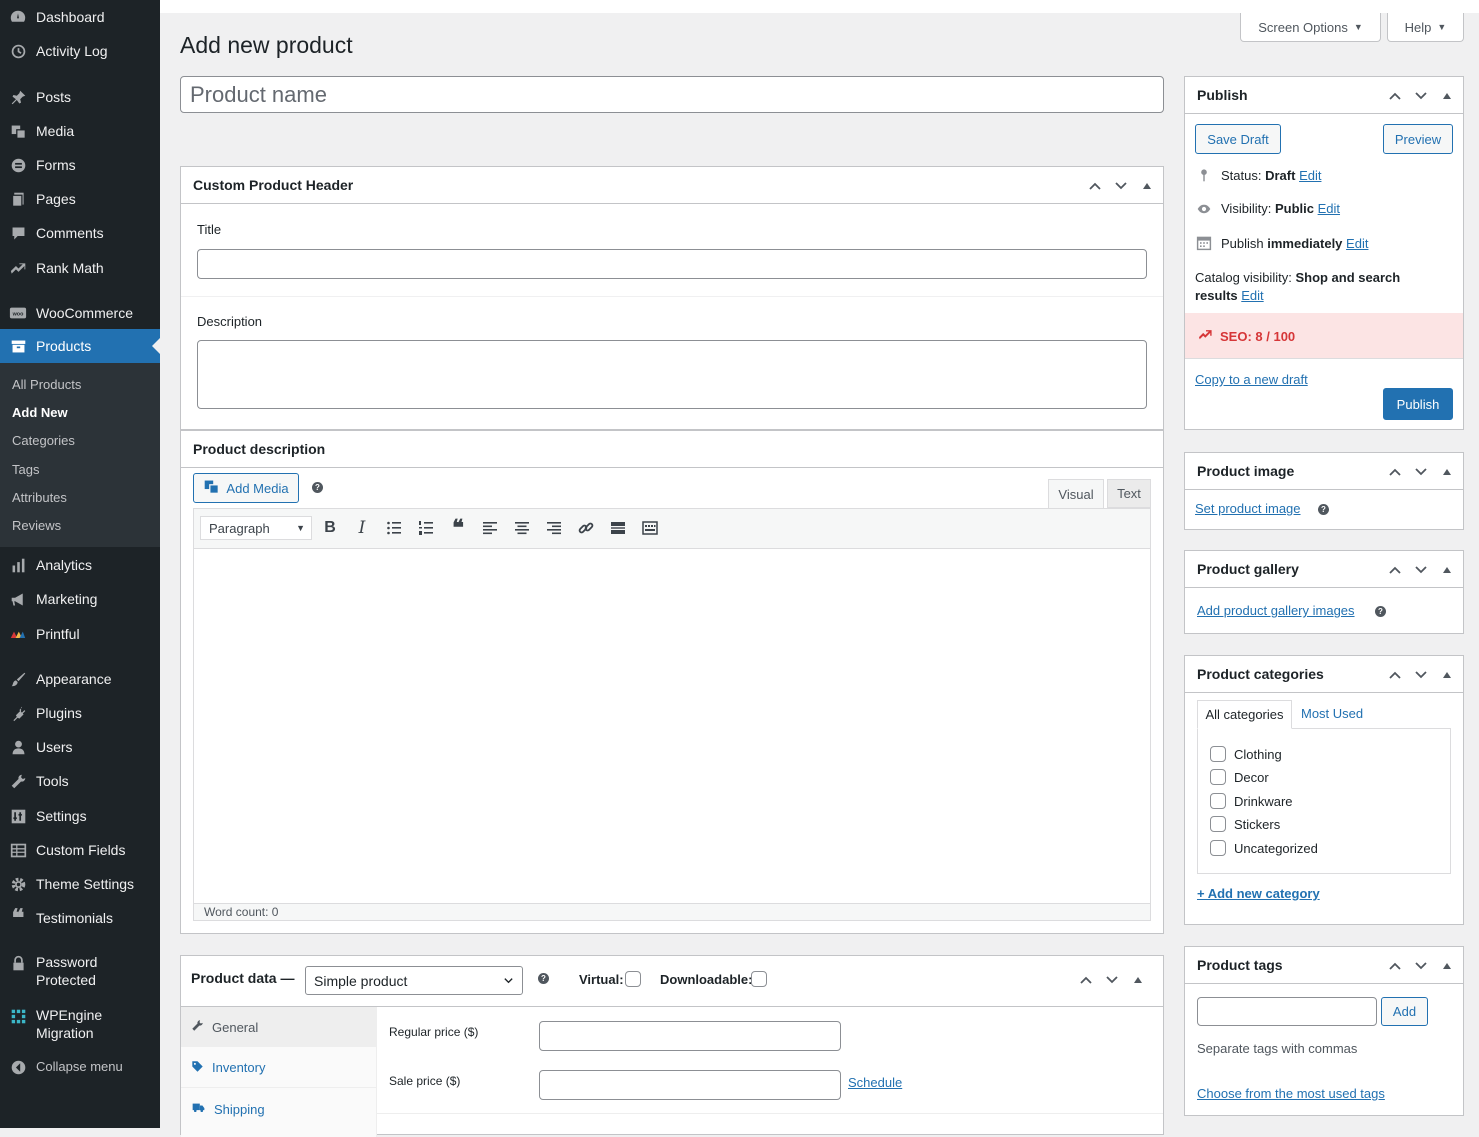  What do you see at coordinates (80, 313) in the screenshot?
I see `menu-woocommerce: woo WooCommerce` at bounding box center [80, 313].